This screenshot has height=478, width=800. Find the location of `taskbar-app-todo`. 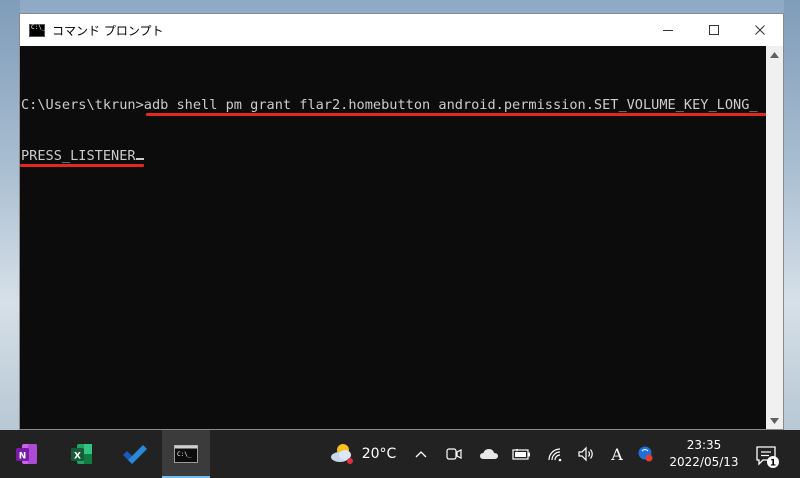

taskbar-app-todo is located at coordinates (135, 454).